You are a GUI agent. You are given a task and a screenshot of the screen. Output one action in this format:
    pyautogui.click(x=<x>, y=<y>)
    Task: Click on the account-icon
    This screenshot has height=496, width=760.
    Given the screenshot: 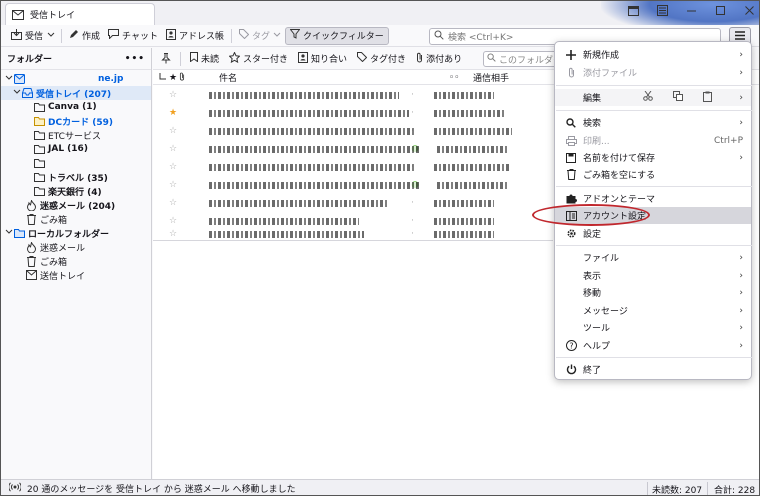 What is the action you would take?
    pyautogui.click(x=19, y=79)
    